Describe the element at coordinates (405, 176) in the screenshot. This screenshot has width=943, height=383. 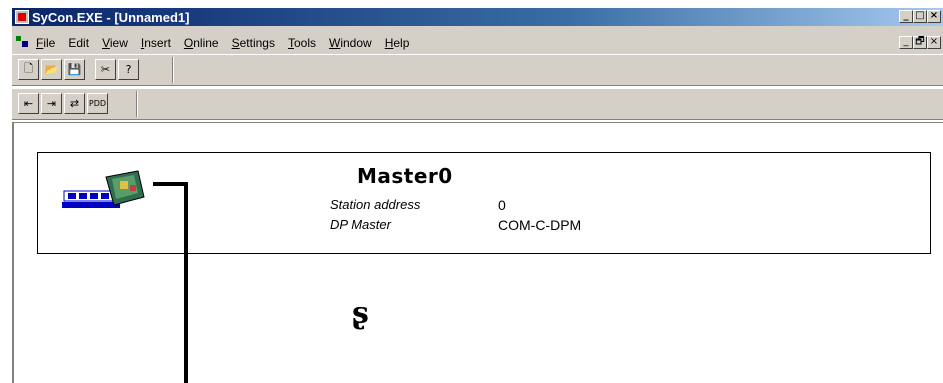
I see `master-name: Master0` at that location.